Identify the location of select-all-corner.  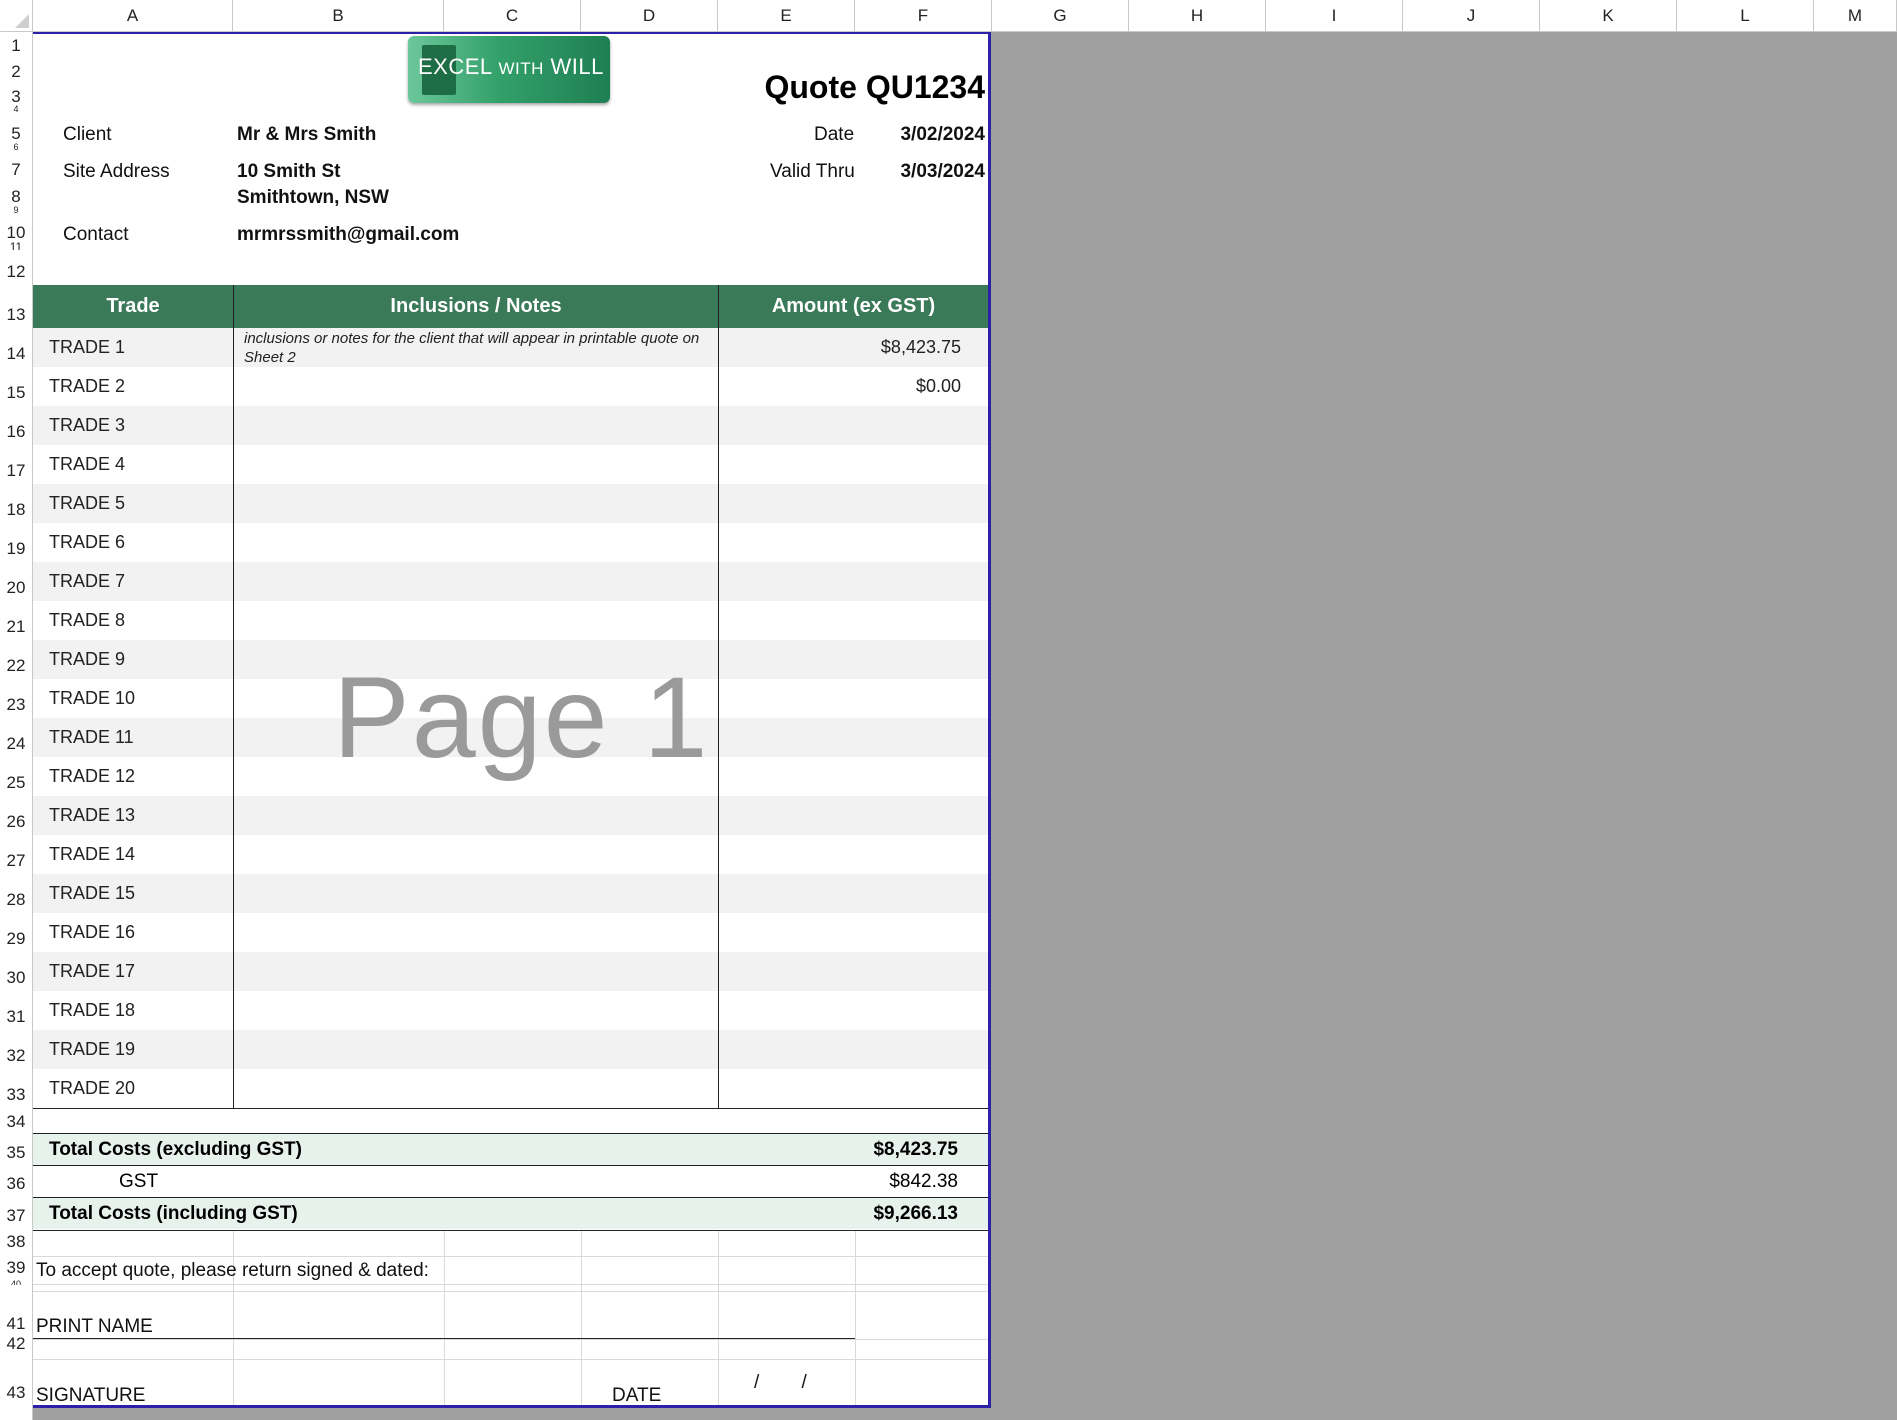
(16, 16).